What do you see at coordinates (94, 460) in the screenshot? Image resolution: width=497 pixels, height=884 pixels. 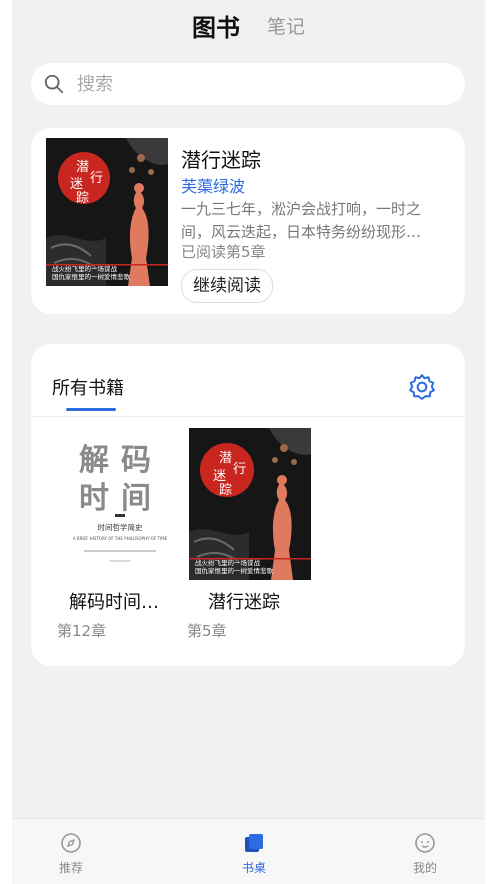 I see `cover-title-1: 解` at bounding box center [94, 460].